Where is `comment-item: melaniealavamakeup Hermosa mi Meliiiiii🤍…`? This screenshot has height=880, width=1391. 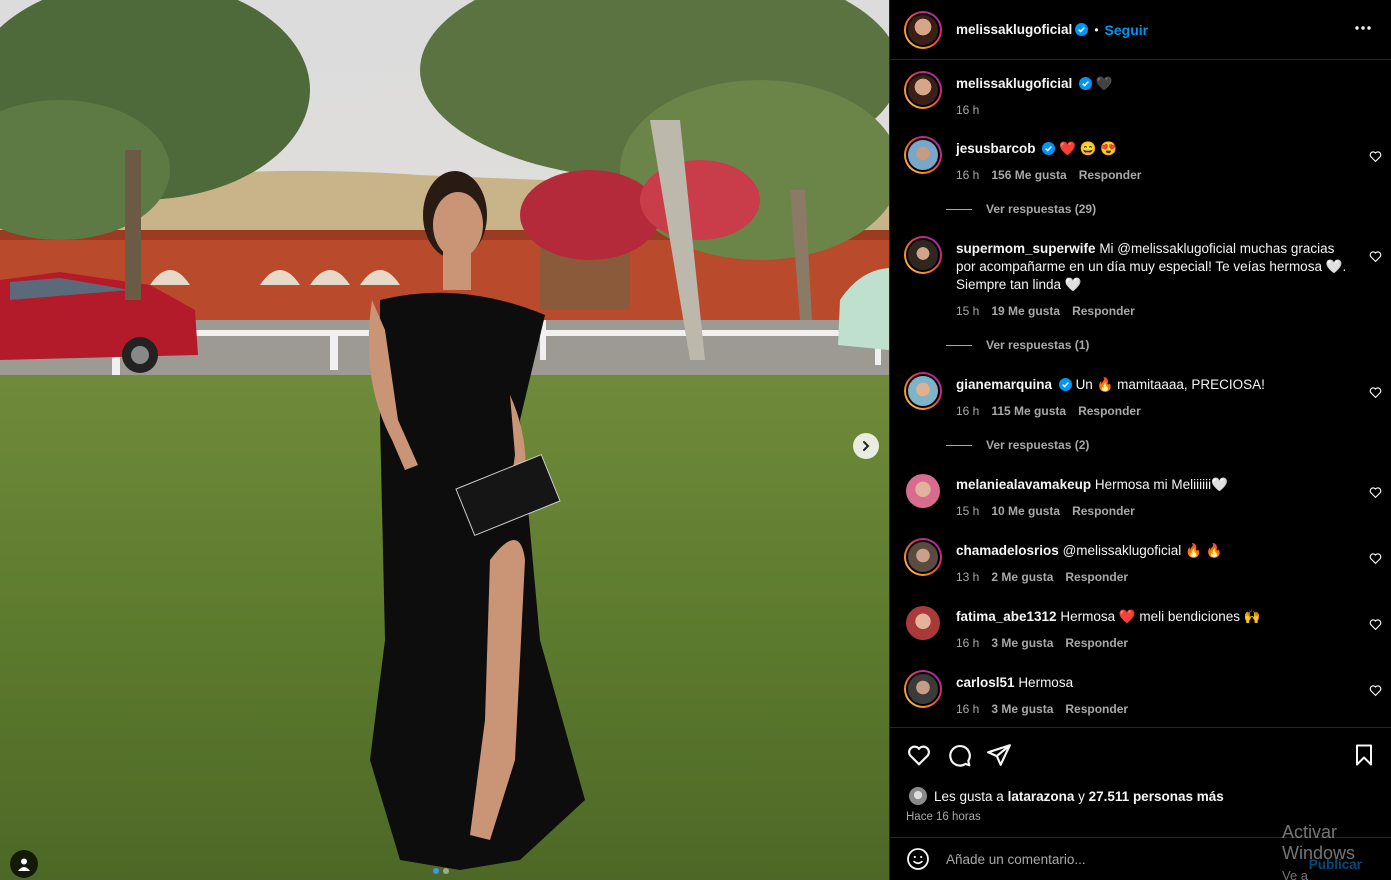
comment-item: melaniealavamakeup Hermosa mi Meliiiiii🤍… is located at coordinates (1144, 502).